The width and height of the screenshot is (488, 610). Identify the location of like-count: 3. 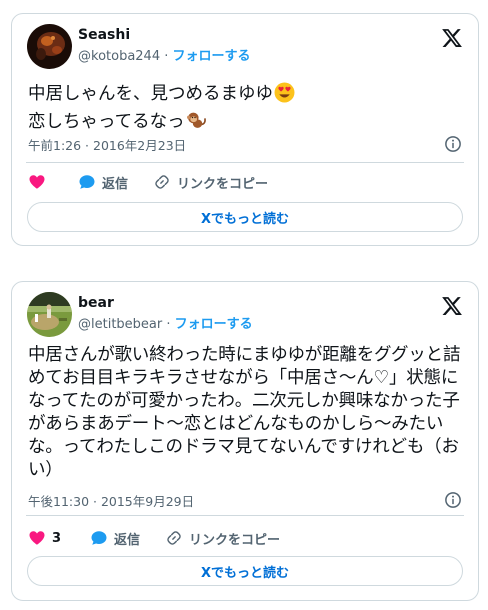
(57, 538).